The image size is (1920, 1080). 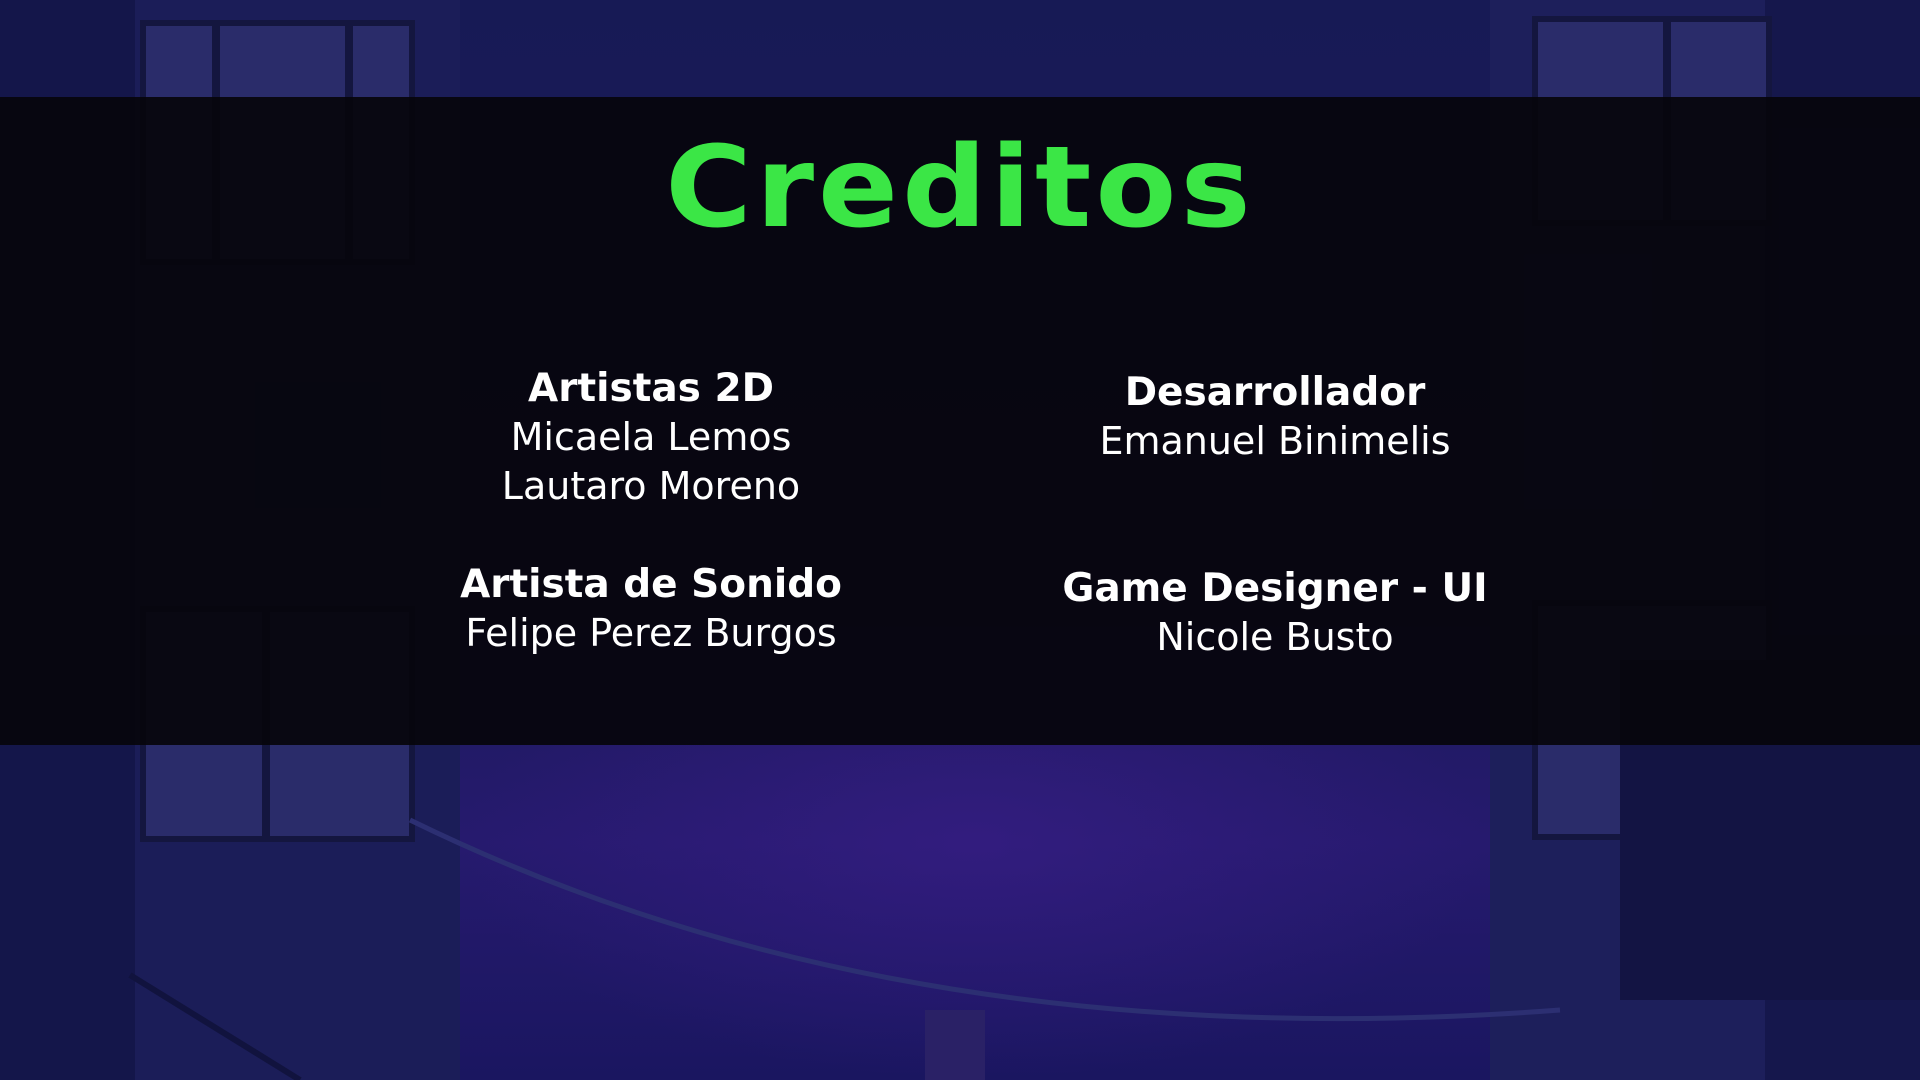 I want to click on credit-block-game-designer: Game Designer - UI Nicole Busto, so click(x=1275, y=613).